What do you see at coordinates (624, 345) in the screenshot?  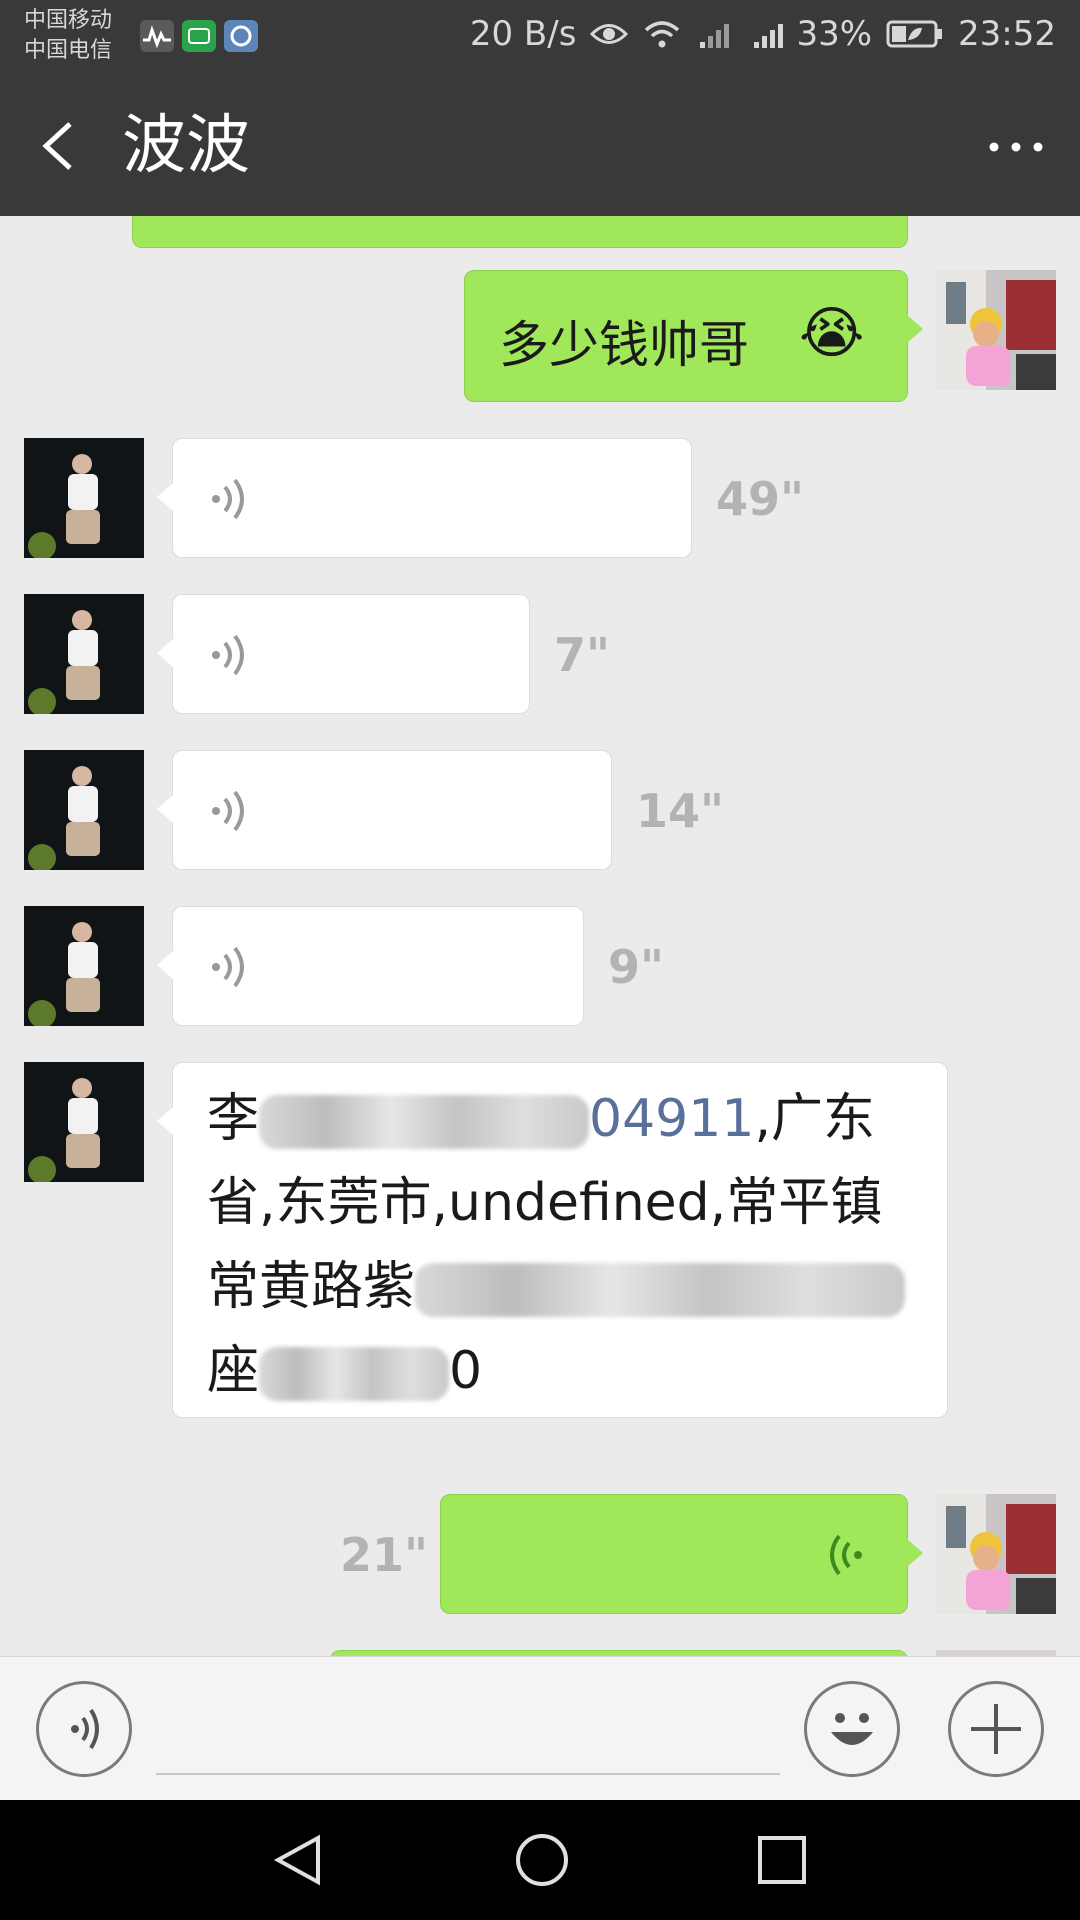 I see `message-text: 多少钱帅哥` at bounding box center [624, 345].